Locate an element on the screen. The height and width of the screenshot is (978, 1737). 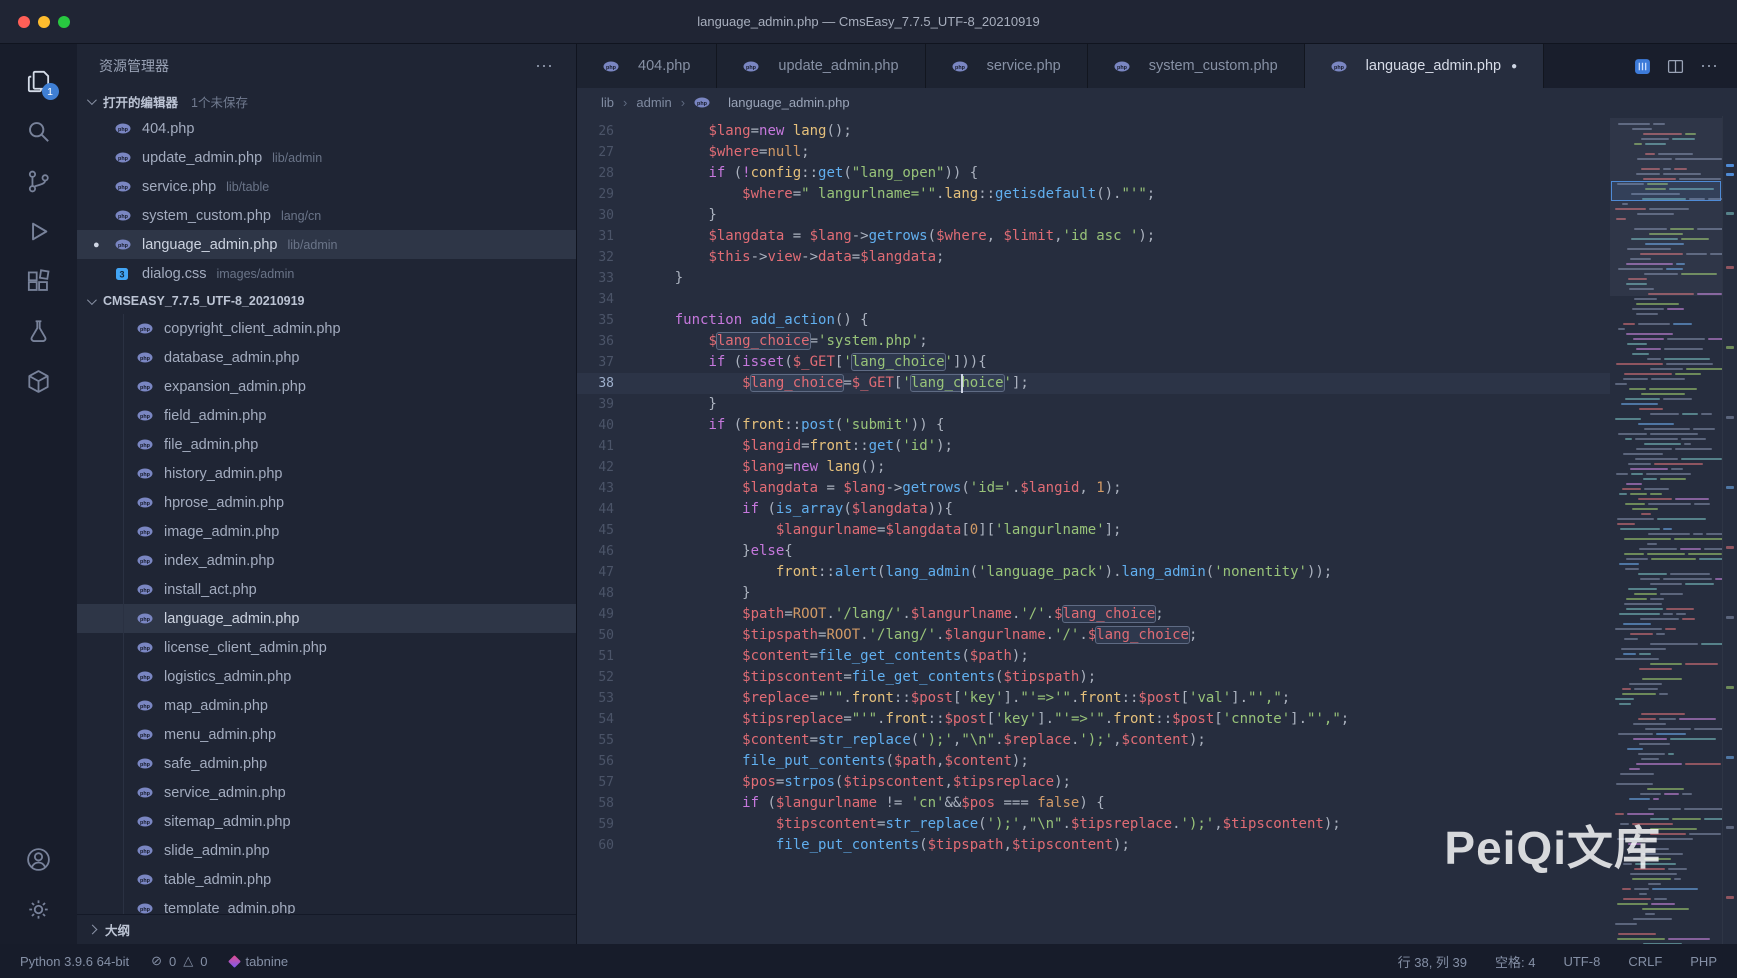
line-number: 53 is located at coordinates (609, 698).